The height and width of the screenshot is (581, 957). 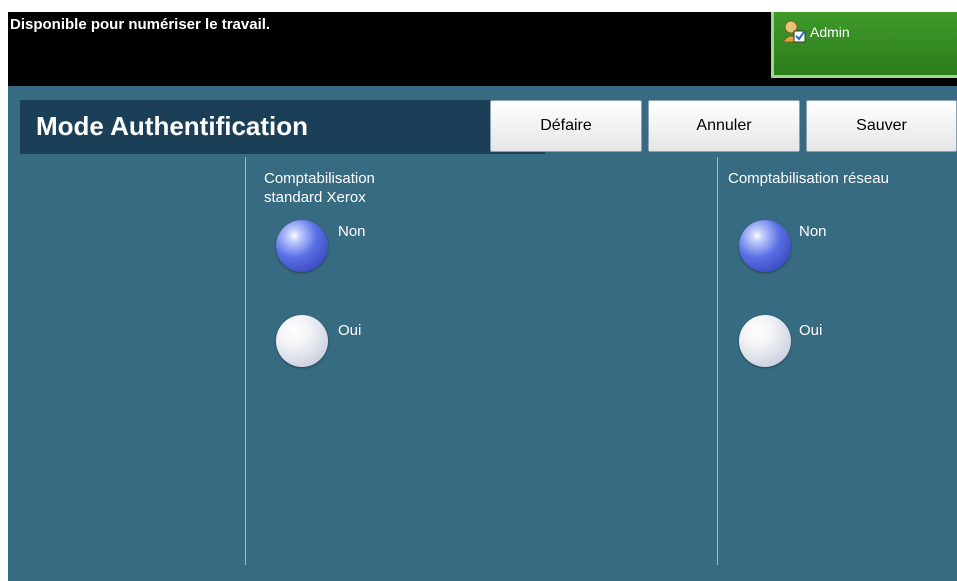 What do you see at coordinates (352, 231) in the screenshot?
I see `xerox-accounting-non-label: Non` at bounding box center [352, 231].